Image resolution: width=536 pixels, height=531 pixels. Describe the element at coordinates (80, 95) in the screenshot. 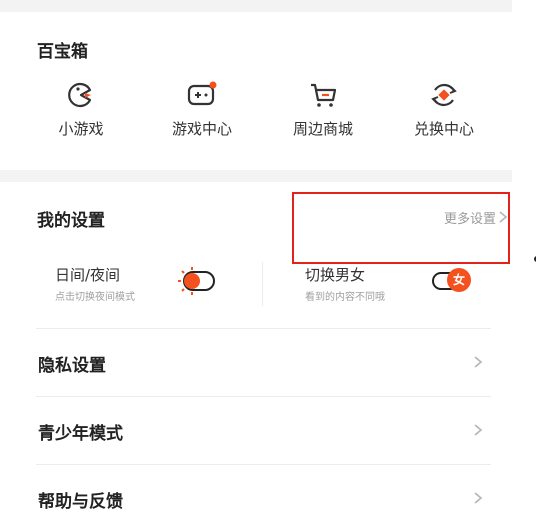

I see `pacman-icon` at that location.